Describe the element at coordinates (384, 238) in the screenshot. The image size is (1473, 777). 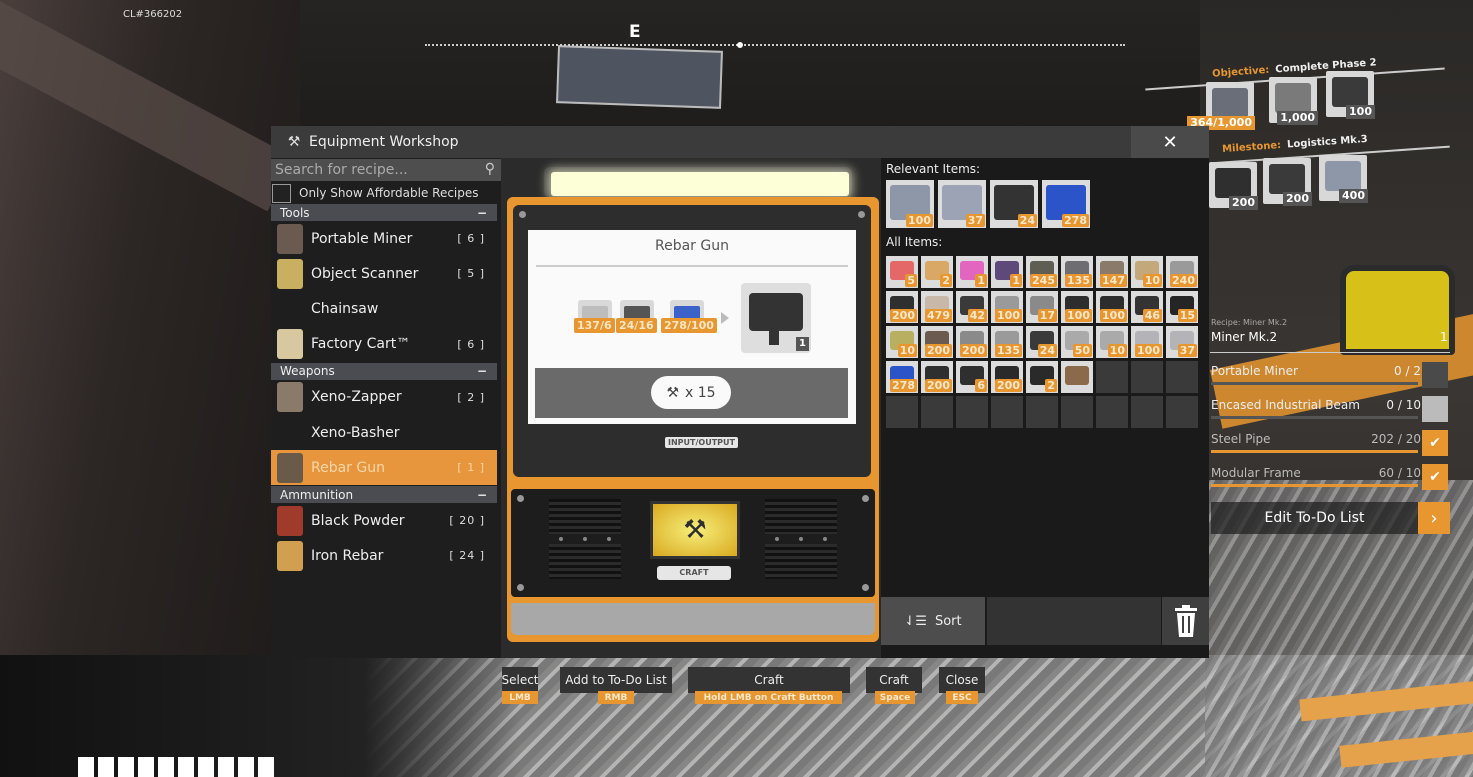
I see `recipe-item: Portable Miner [ 6 ]` at that location.